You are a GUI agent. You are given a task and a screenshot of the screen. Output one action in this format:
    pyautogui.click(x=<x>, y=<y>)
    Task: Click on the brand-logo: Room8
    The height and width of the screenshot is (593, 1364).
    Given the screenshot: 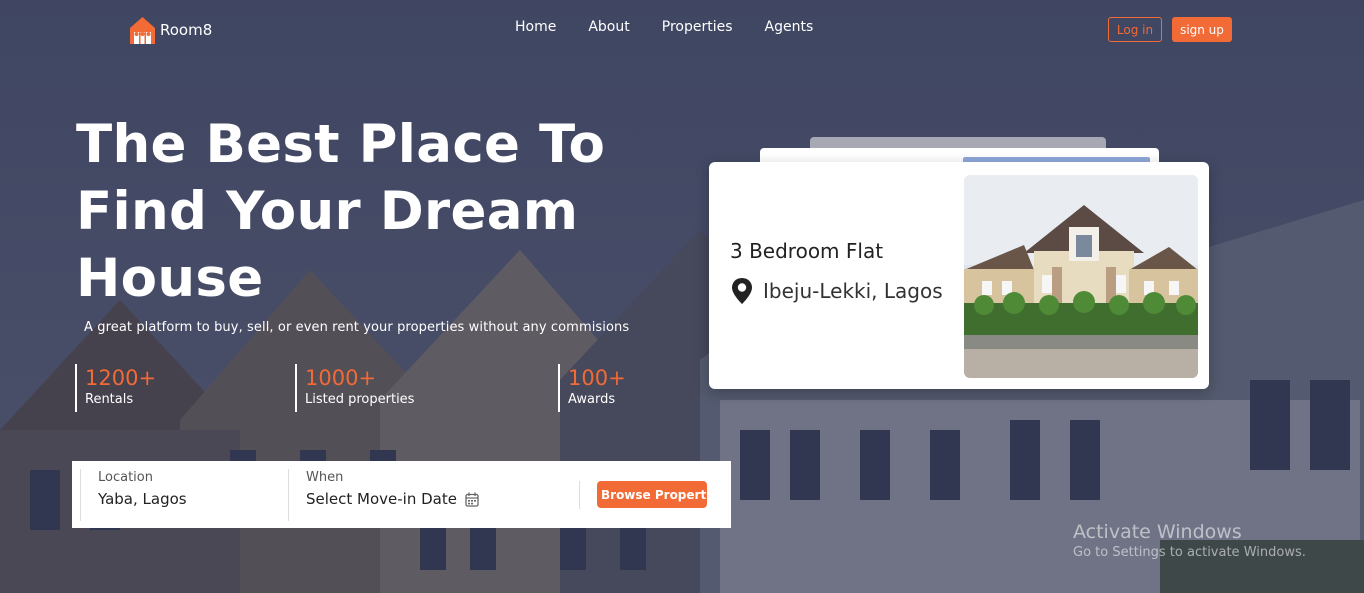 What is the action you would take?
    pyautogui.click(x=170, y=30)
    